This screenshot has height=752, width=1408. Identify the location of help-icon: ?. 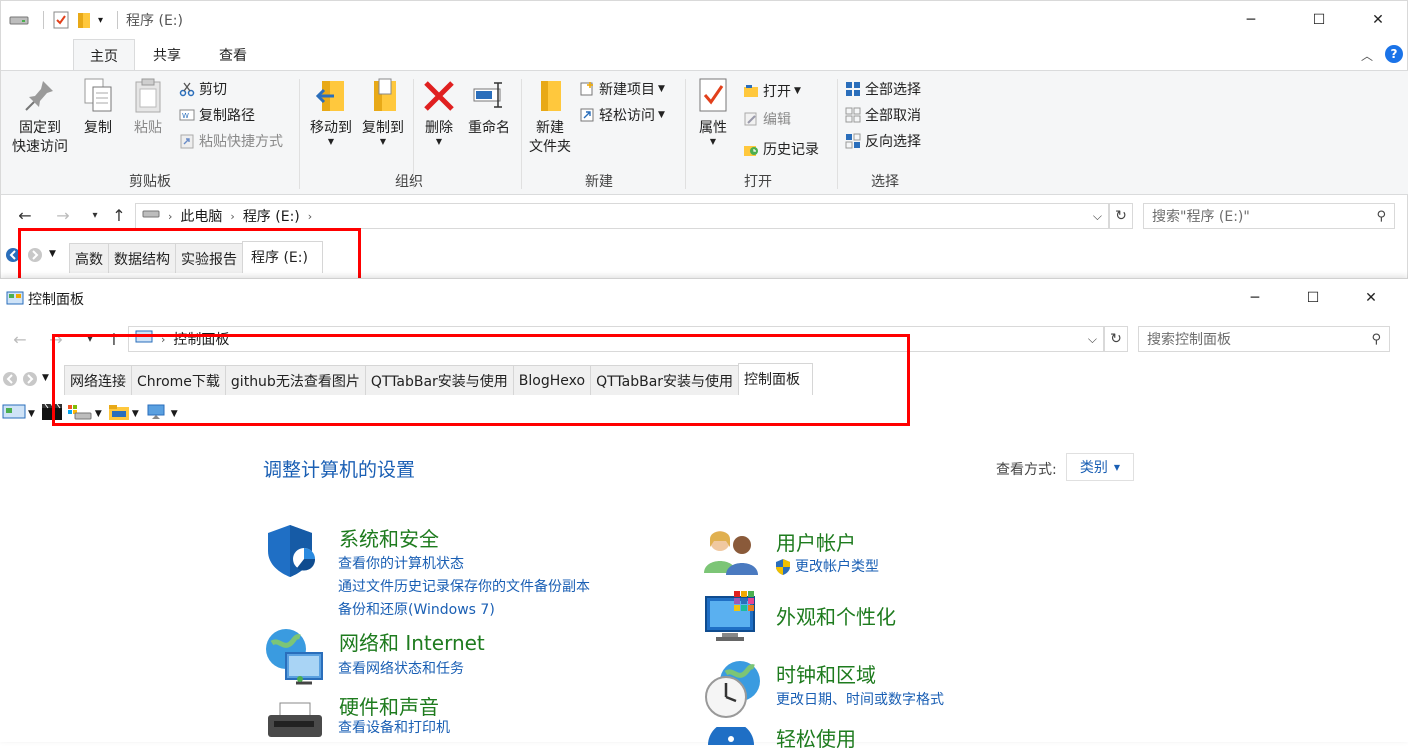
(1394, 54).